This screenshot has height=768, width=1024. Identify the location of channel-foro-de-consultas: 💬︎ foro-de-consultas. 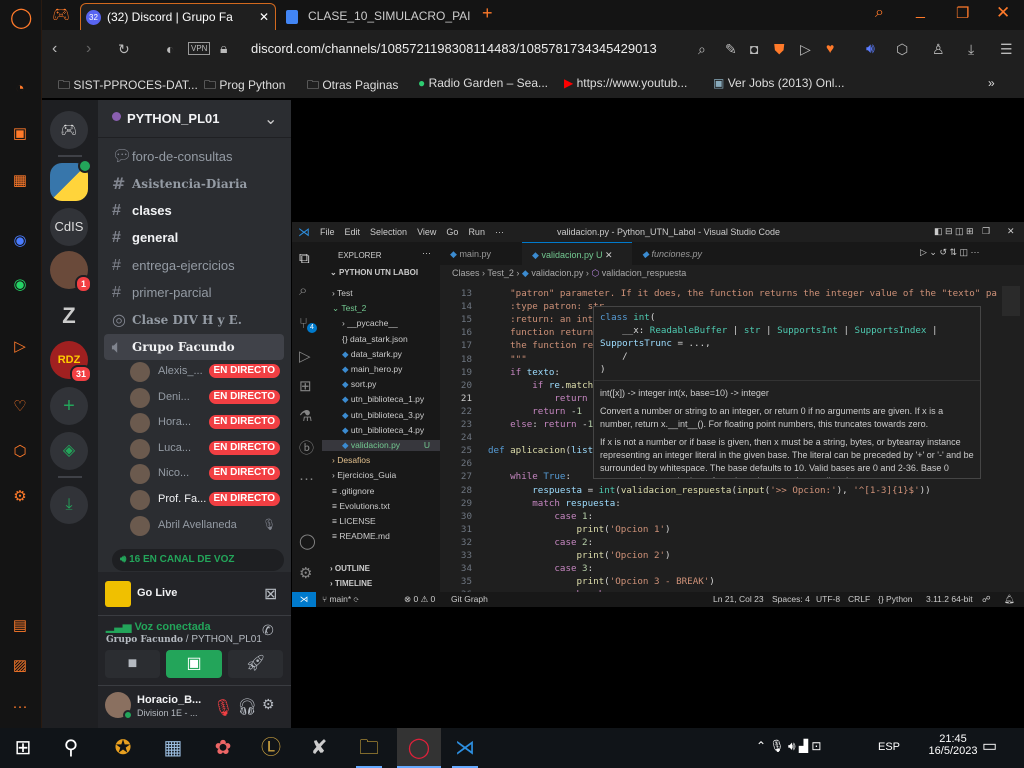
(194, 157).